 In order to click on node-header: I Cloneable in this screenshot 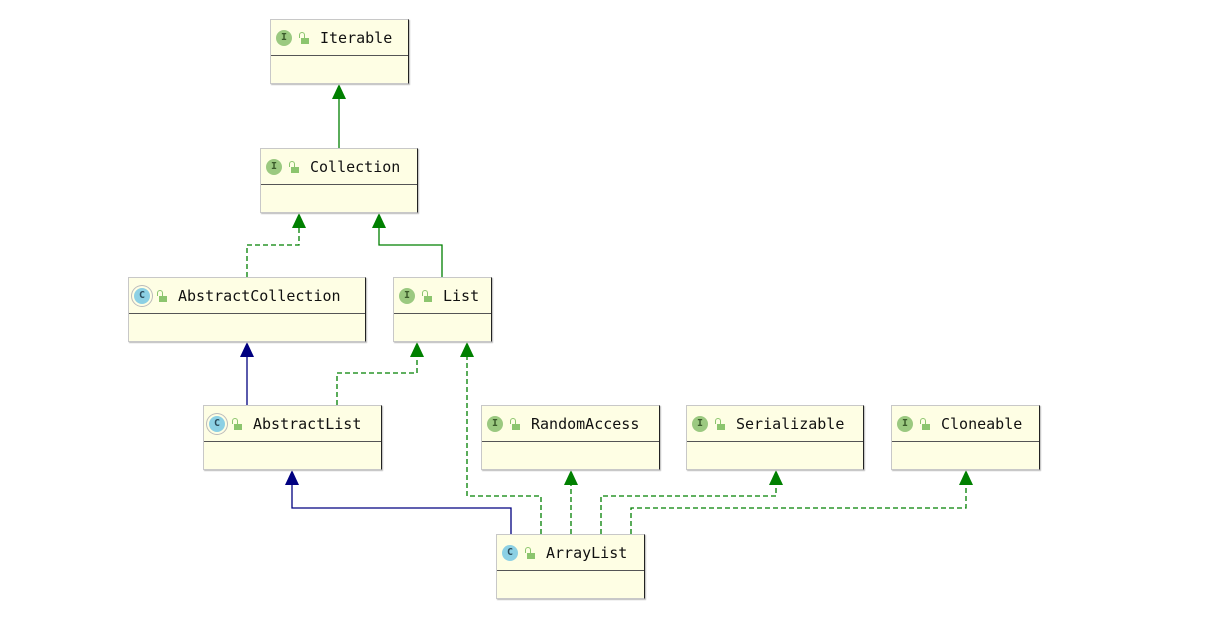, I will do `click(965, 424)`.